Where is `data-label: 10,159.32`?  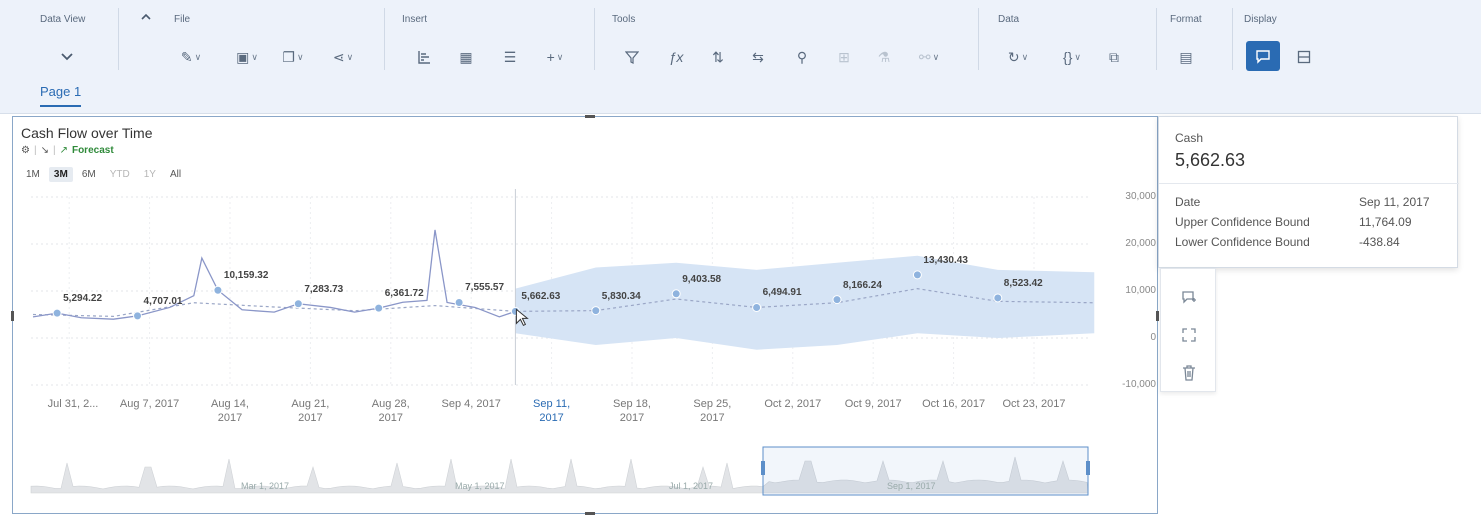
data-label: 10,159.32 is located at coordinates (246, 276).